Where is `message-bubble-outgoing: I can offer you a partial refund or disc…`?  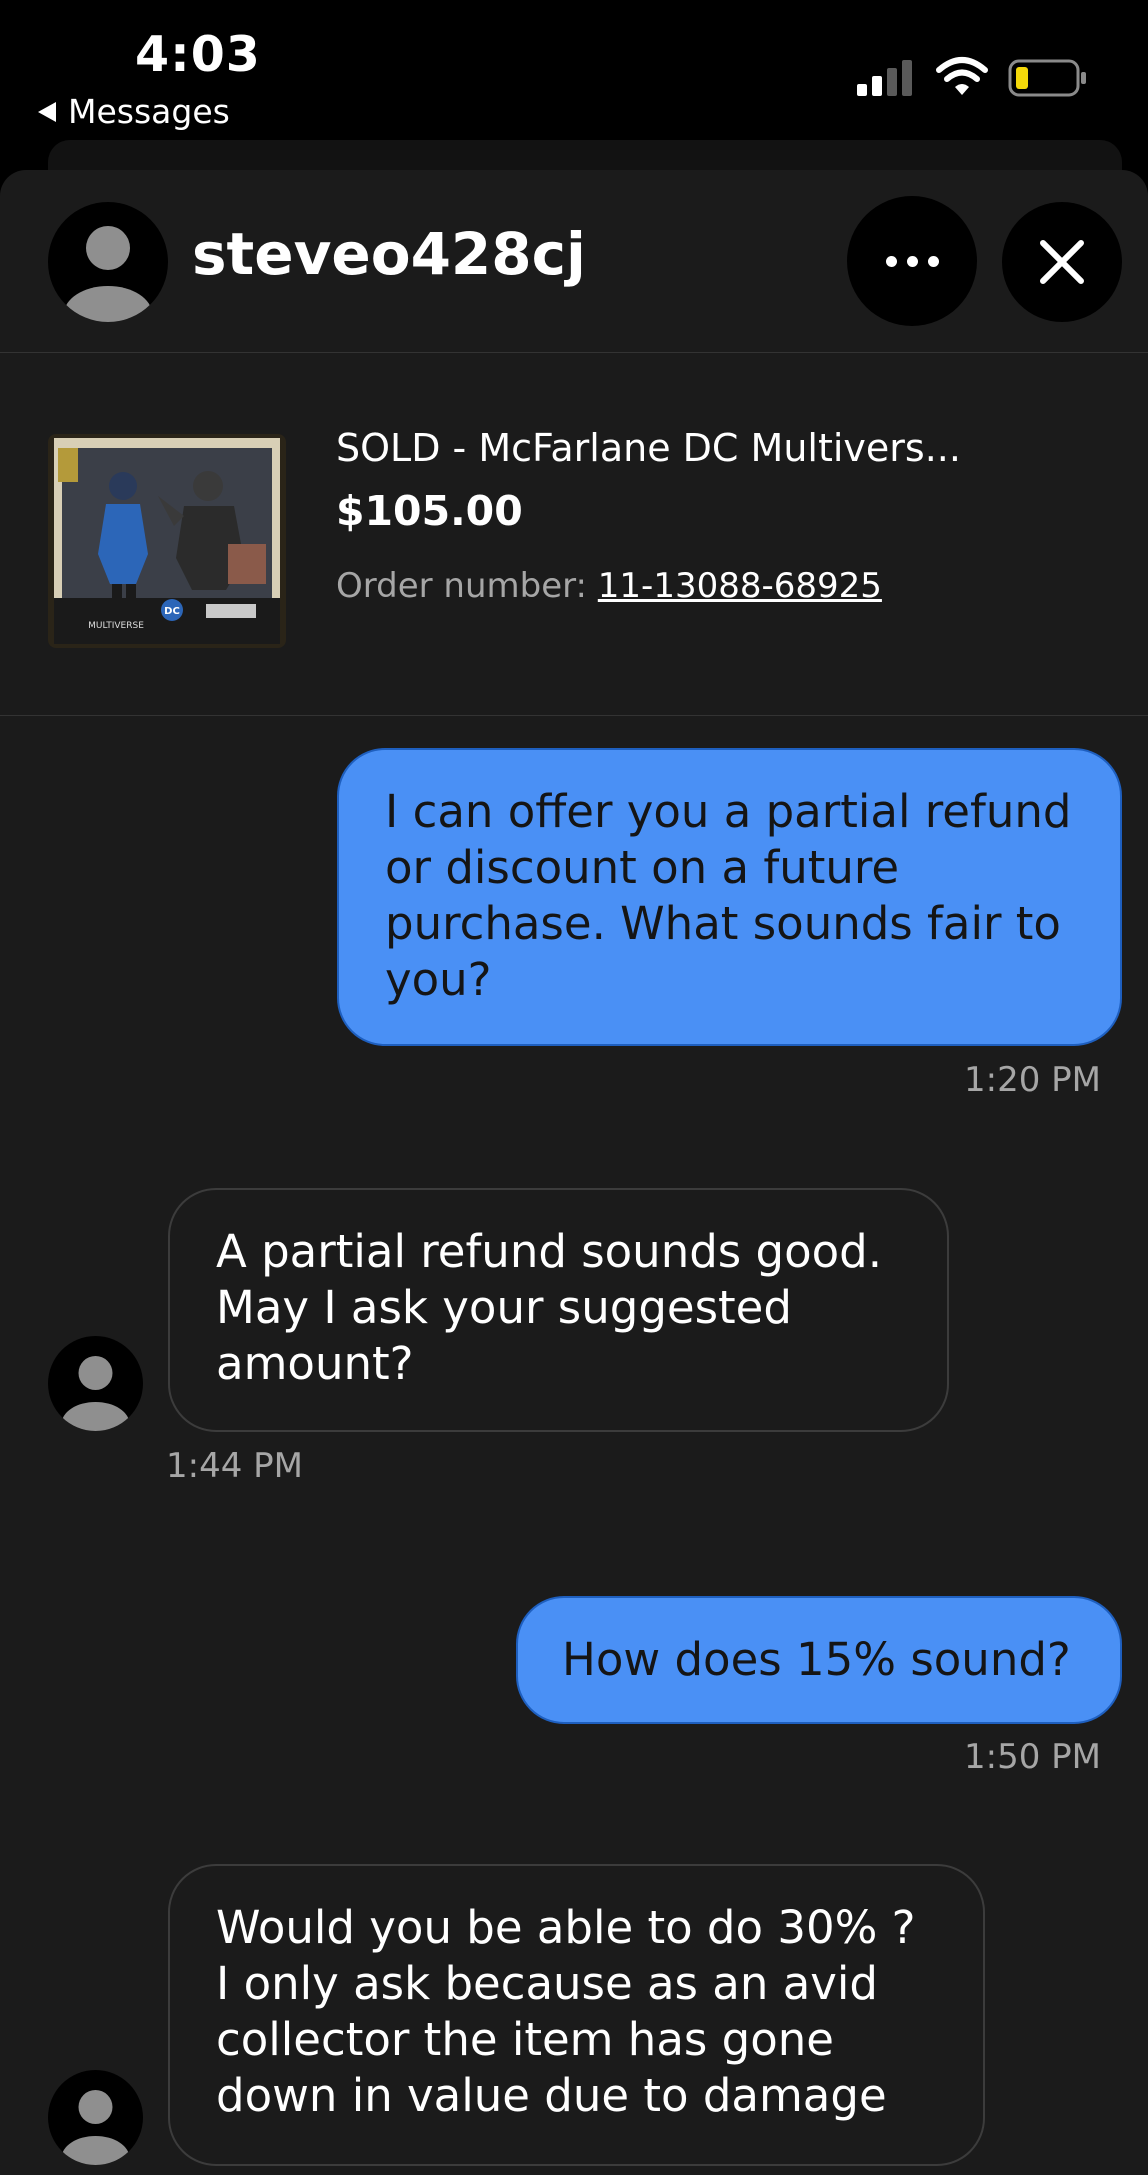
message-bubble-outgoing: I can offer you a partial refund or disc… is located at coordinates (729, 897).